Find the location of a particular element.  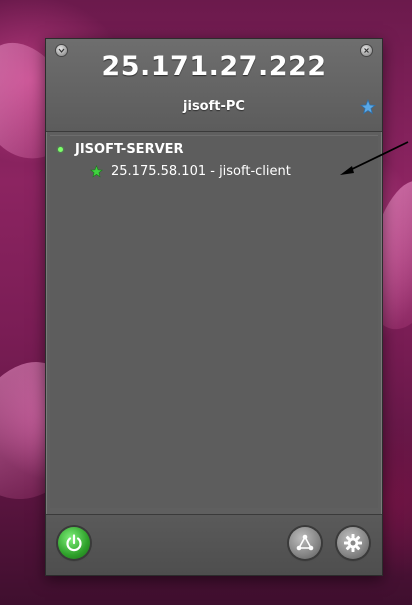

network-group: JISOFT-SERVER is located at coordinates (121, 149).